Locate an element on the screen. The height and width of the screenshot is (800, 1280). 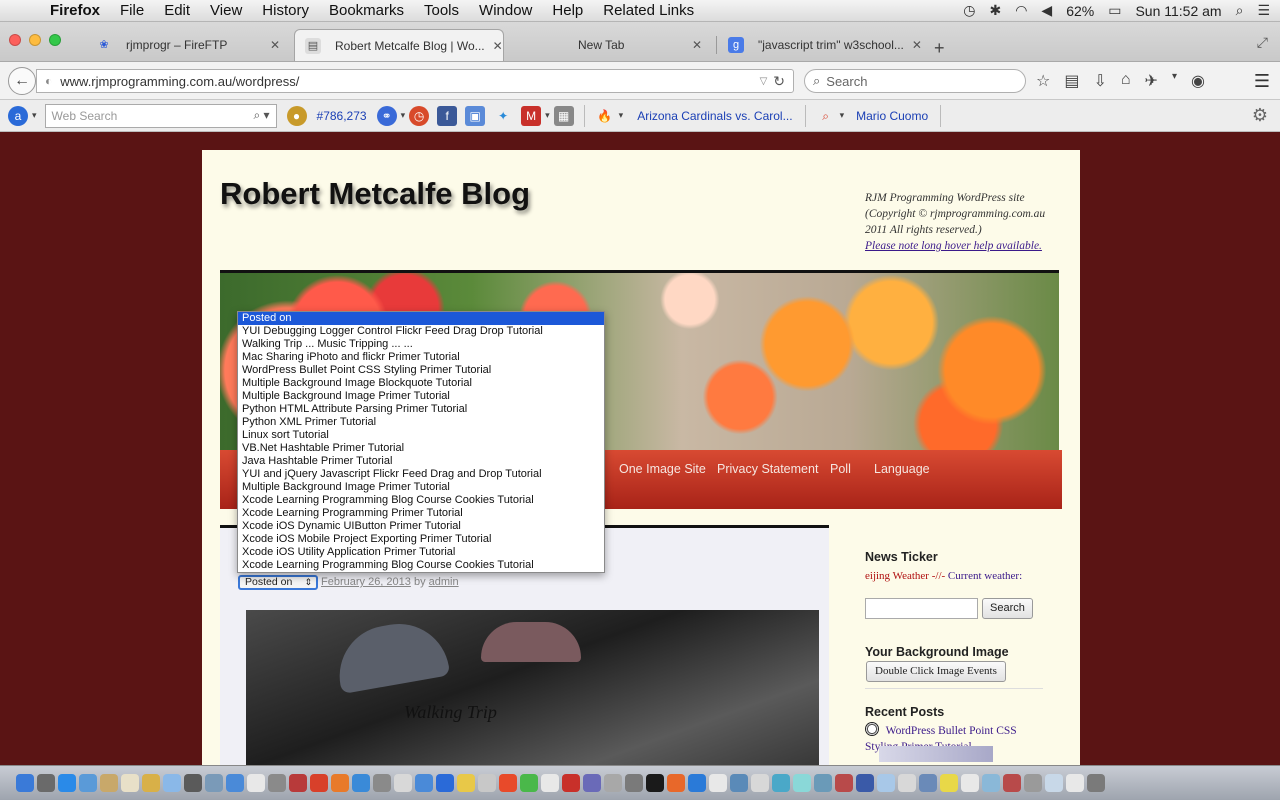
menubar-clock: Sun 11:52 am is located at coordinates (1178, 11).